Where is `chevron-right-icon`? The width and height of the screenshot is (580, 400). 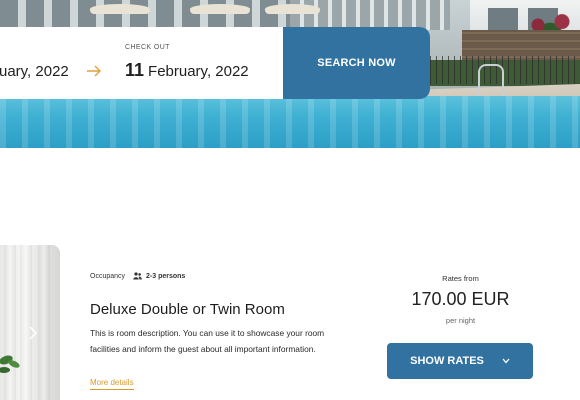
chevron-right-icon is located at coordinates (33, 333).